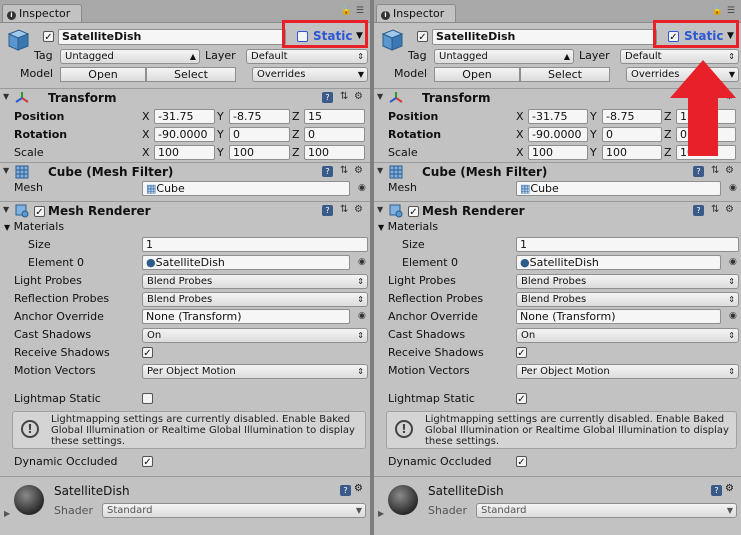  Describe the element at coordinates (413, 244) in the screenshot. I see `size-label: Size` at that location.